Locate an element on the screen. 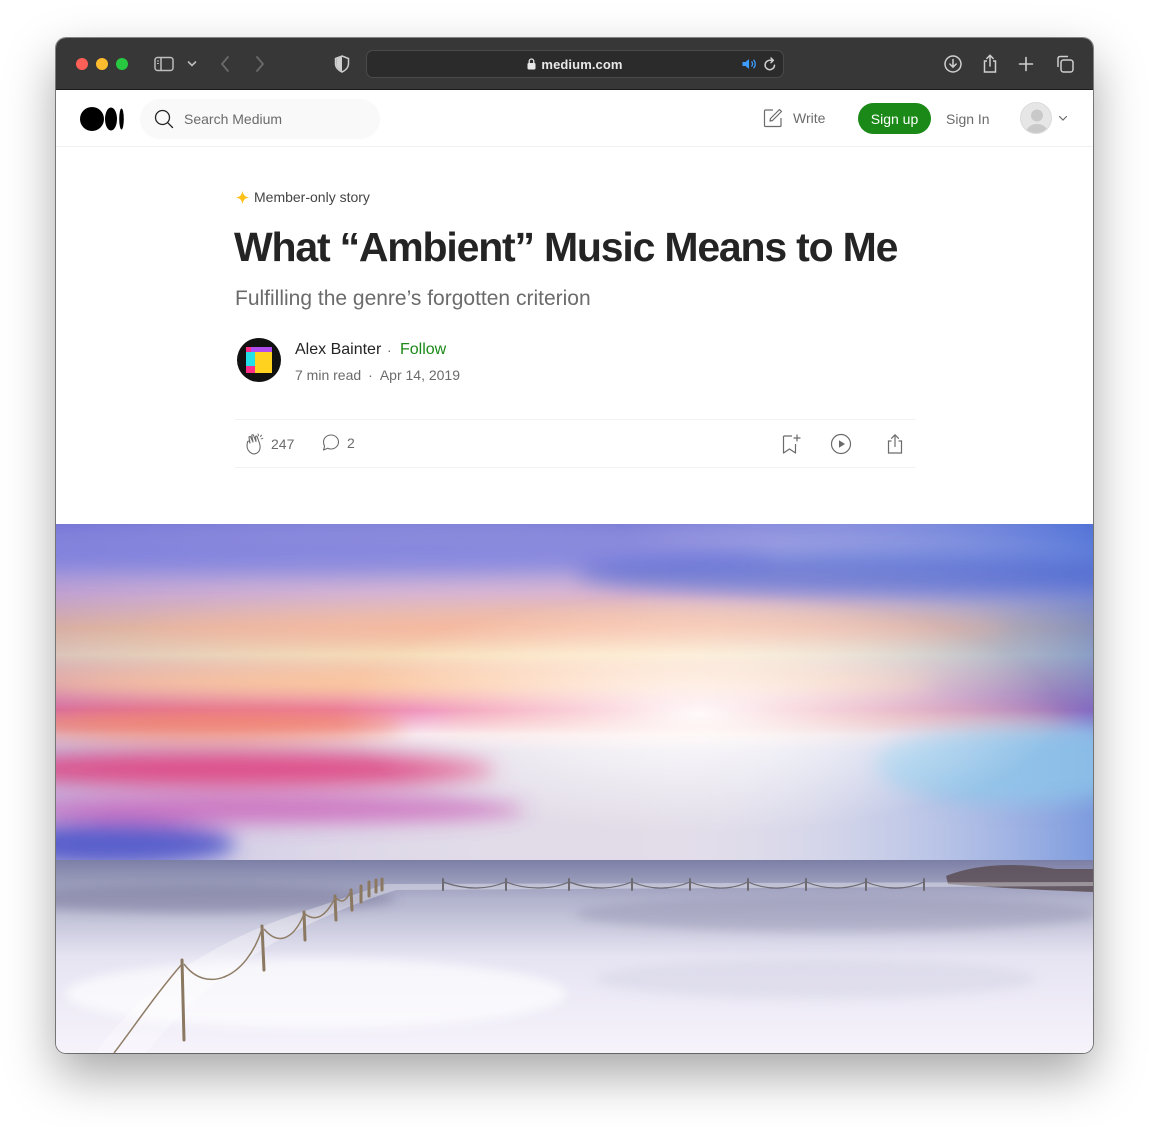  clap-icon is located at coordinates (255, 444).